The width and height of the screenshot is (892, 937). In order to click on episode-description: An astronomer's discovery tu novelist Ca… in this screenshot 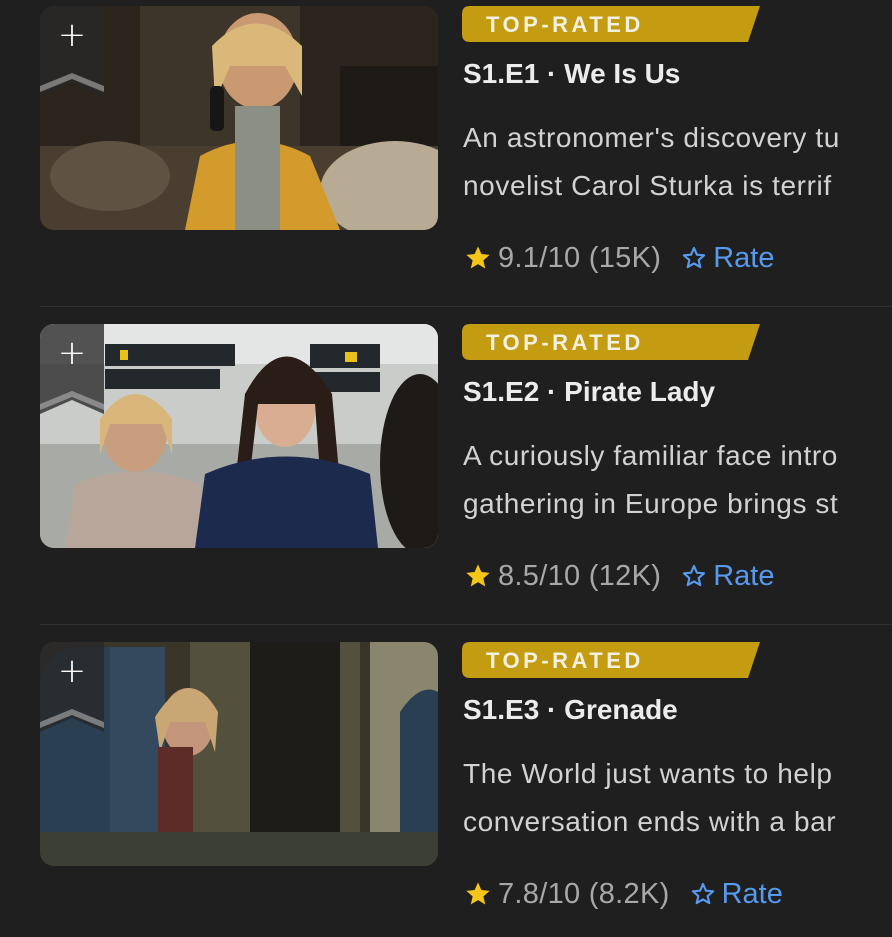, I will do `click(677, 162)`.